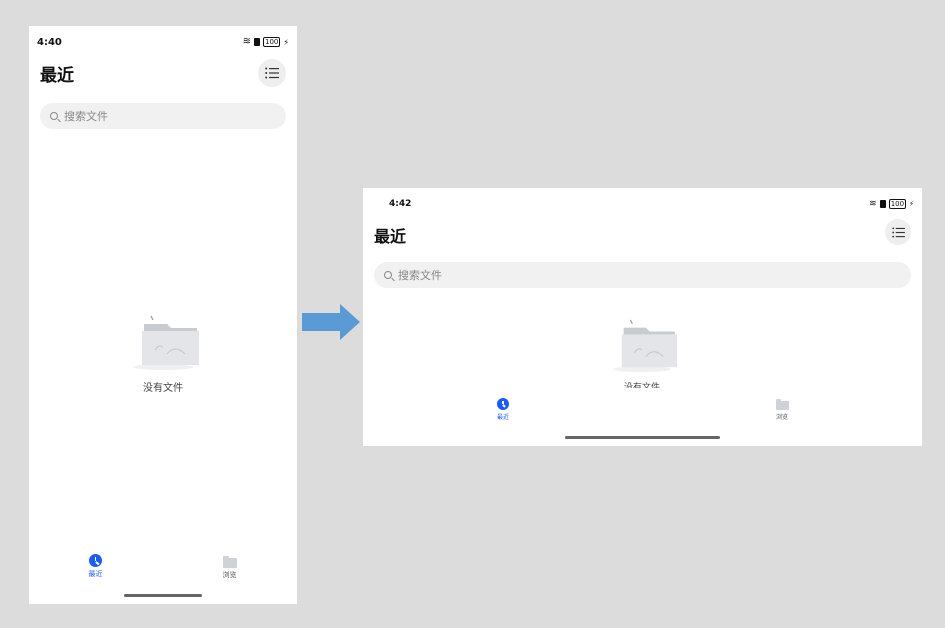  What do you see at coordinates (331, 322) in the screenshot?
I see `transition-arrow-icon` at bounding box center [331, 322].